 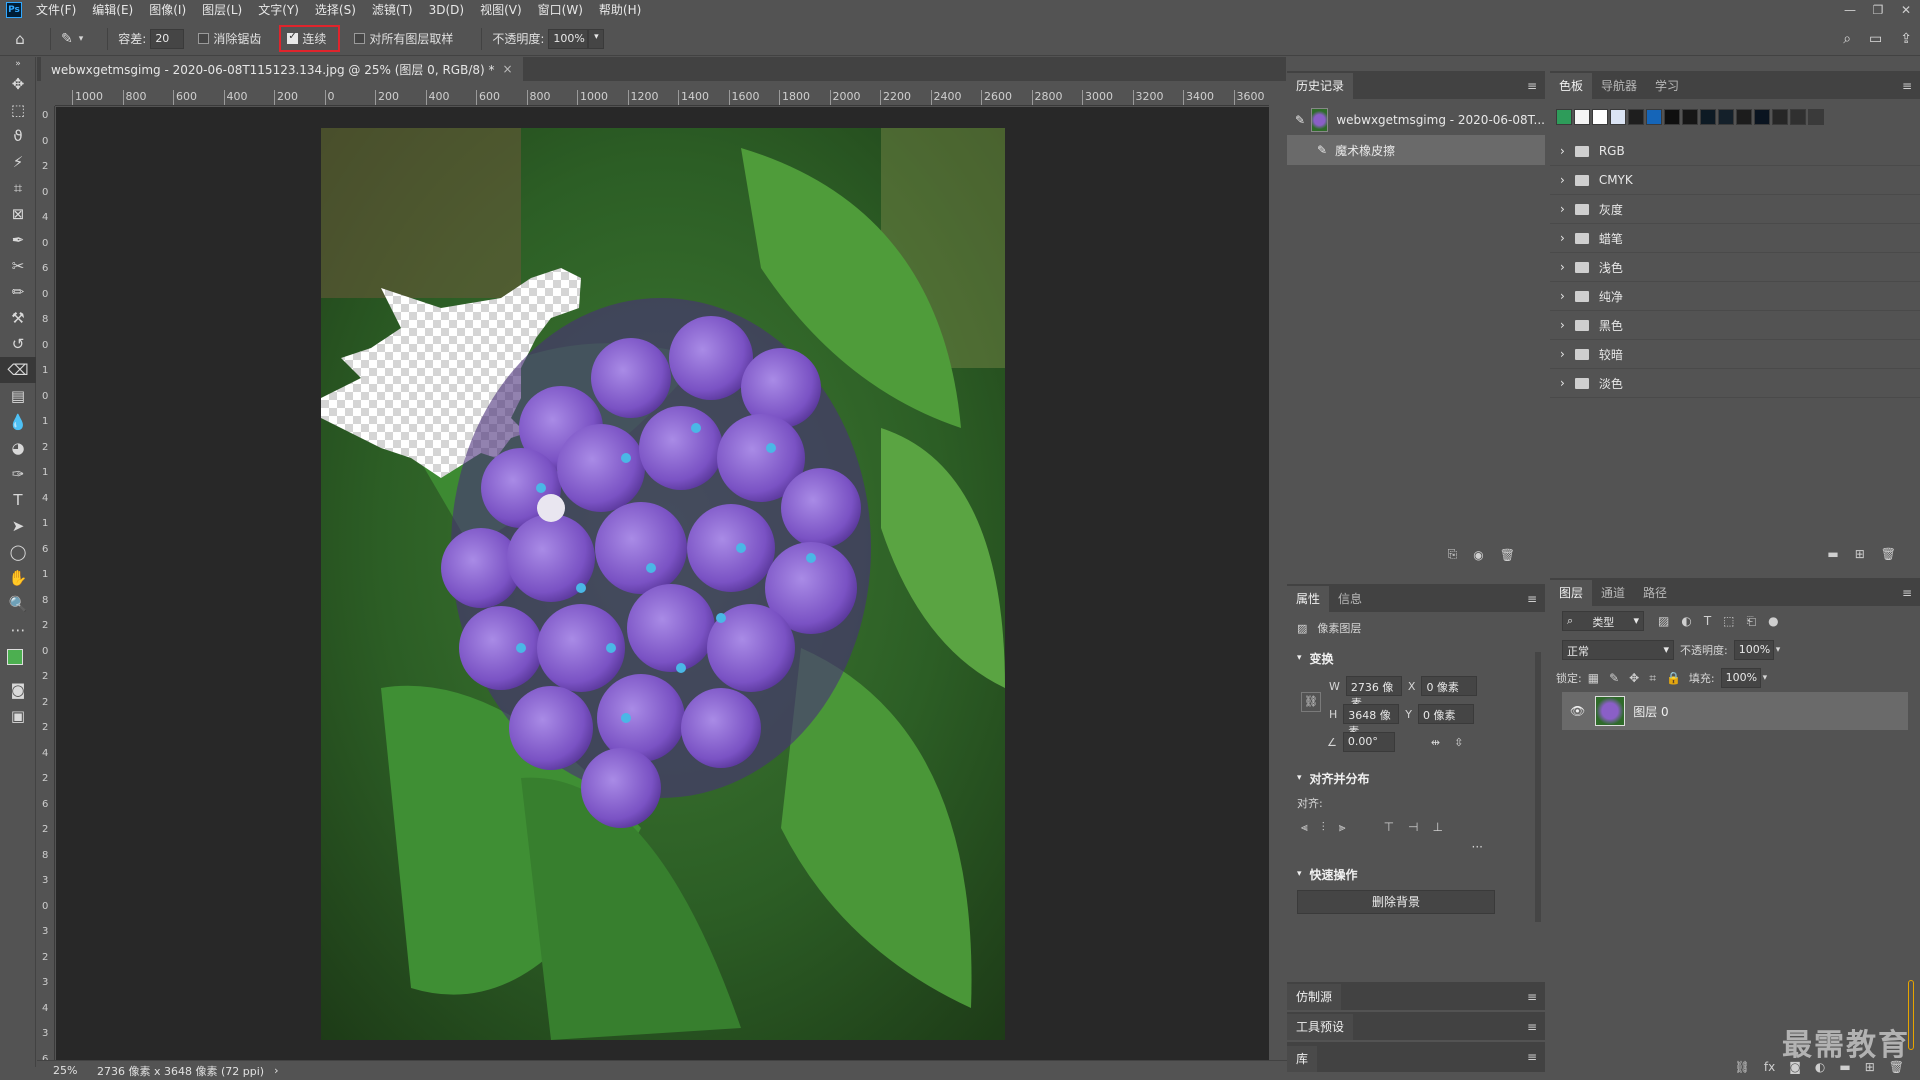 I want to click on tab-libraries: 库, so click(x=1302, y=1059).